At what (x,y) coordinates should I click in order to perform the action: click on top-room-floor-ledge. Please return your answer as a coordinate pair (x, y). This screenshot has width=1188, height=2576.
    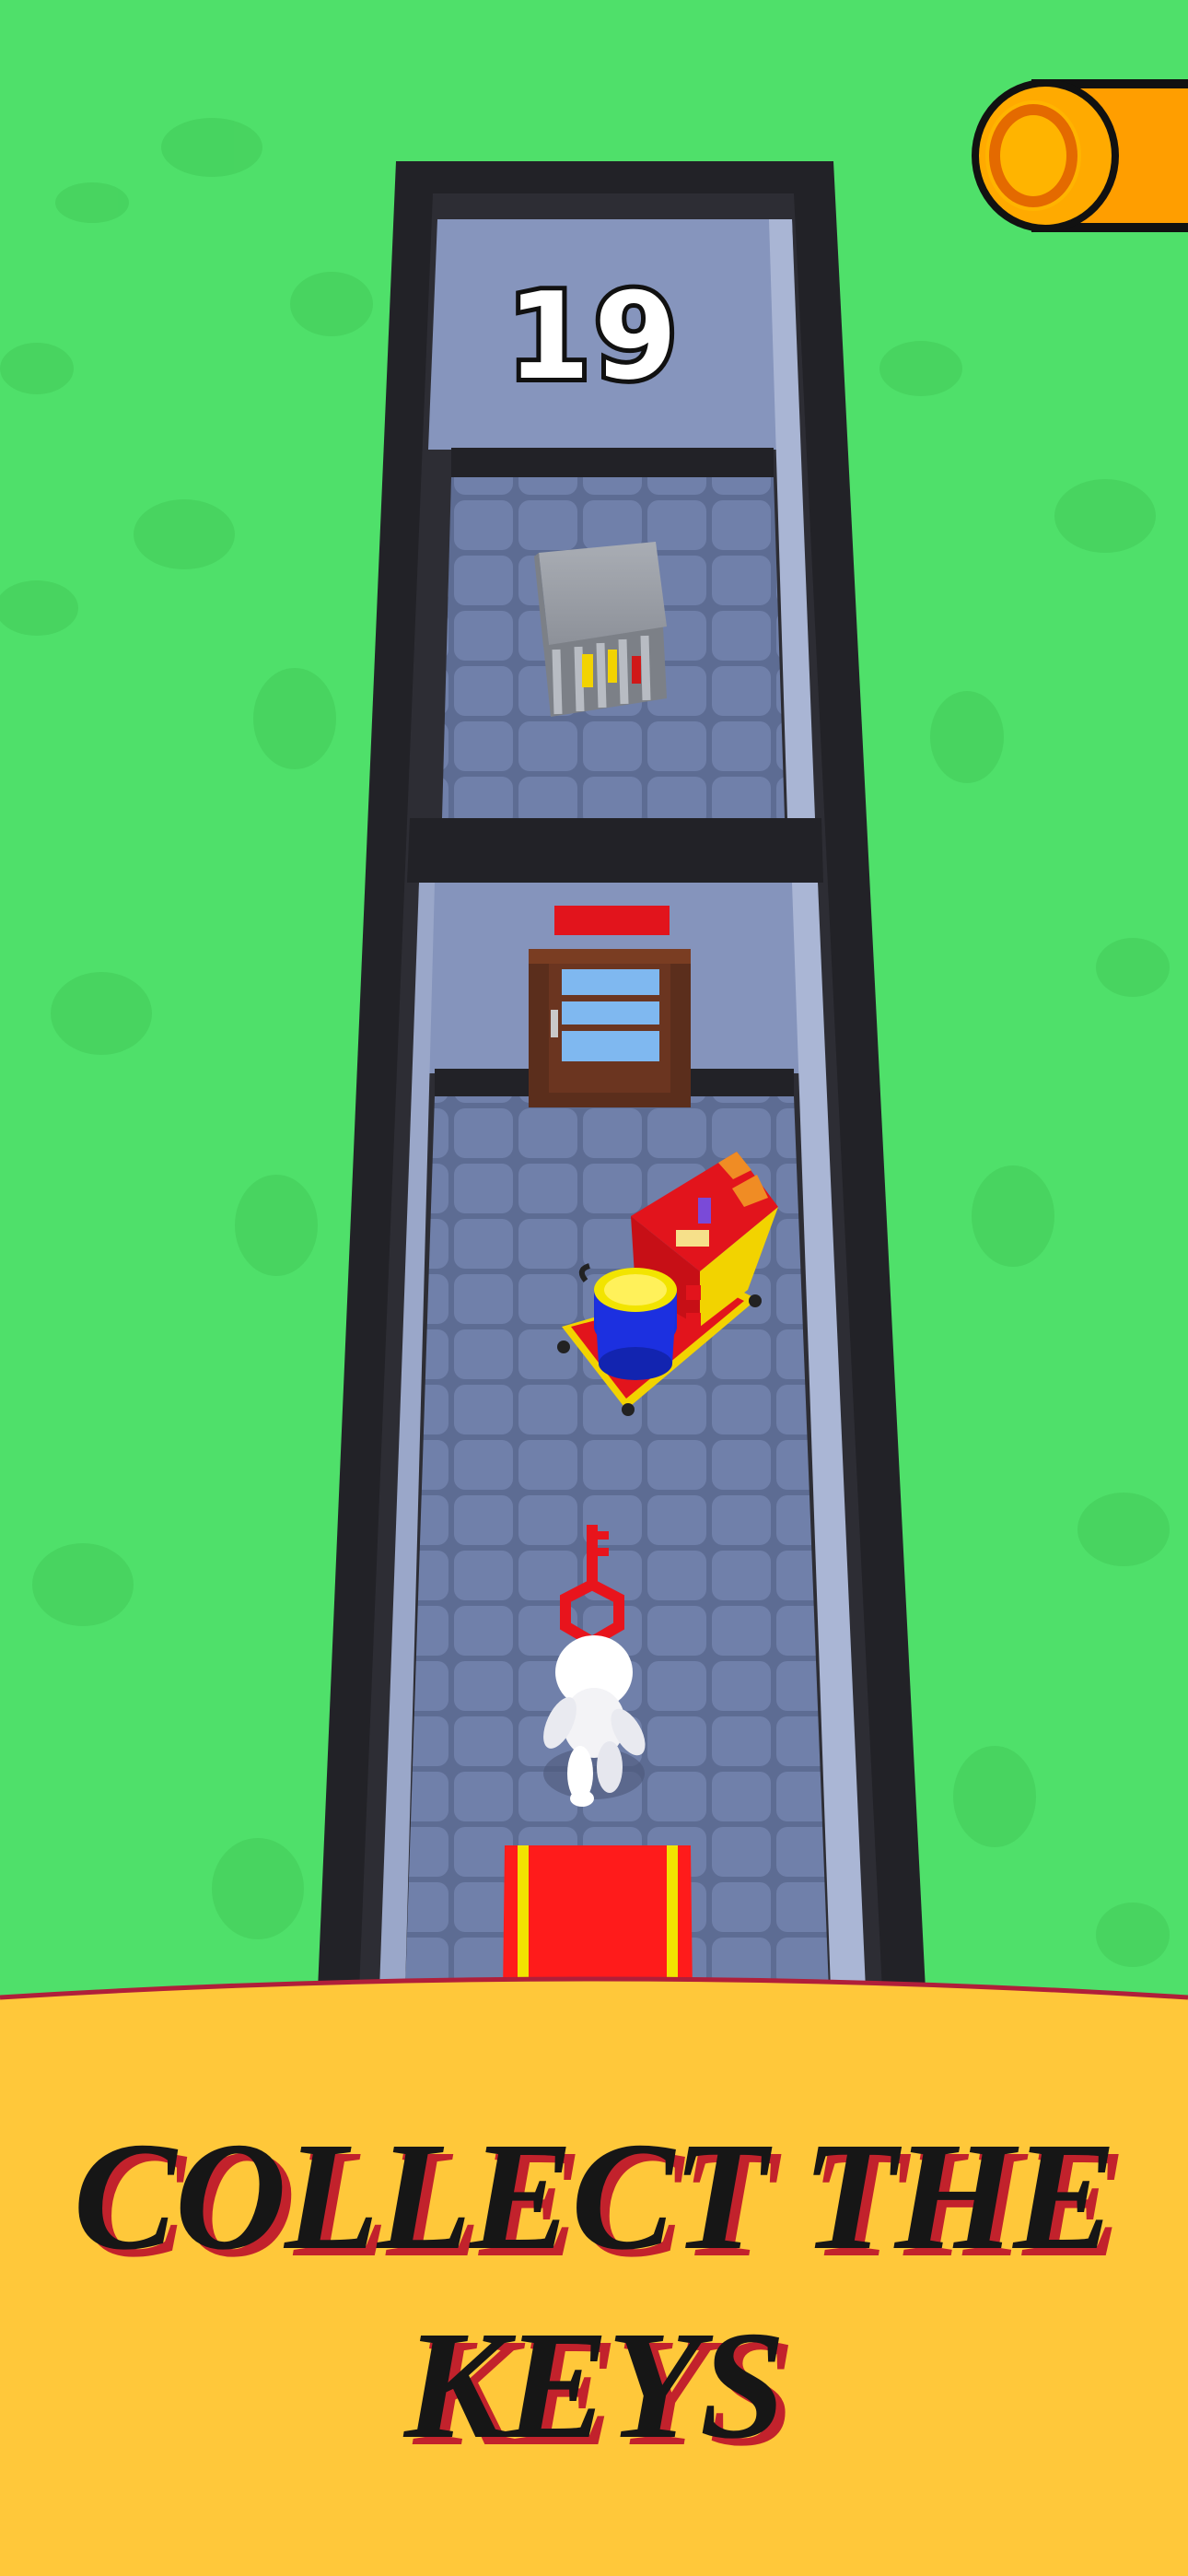
    Looking at the image, I should click on (612, 462).